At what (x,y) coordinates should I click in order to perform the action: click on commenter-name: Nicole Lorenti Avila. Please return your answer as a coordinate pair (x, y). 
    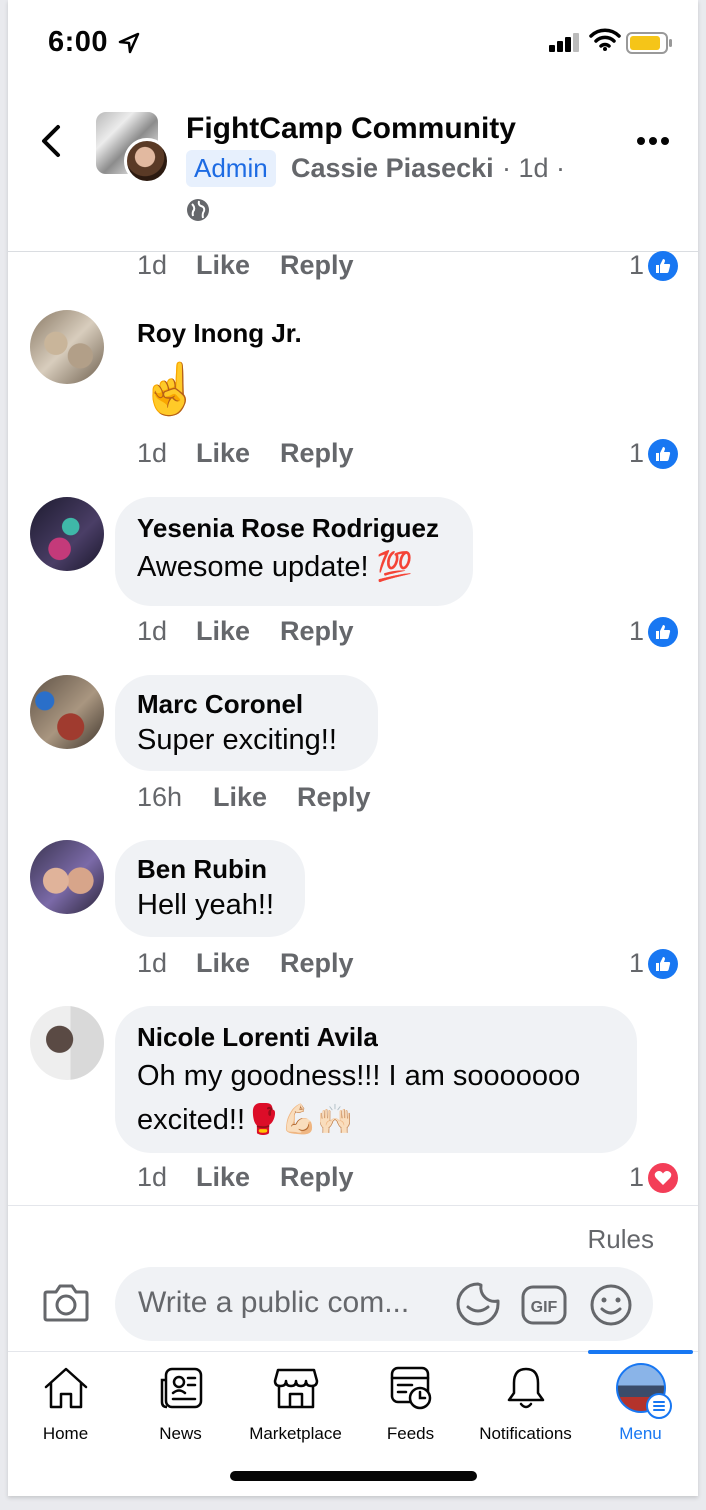
    Looking at the image, I should click on (376, 1037).